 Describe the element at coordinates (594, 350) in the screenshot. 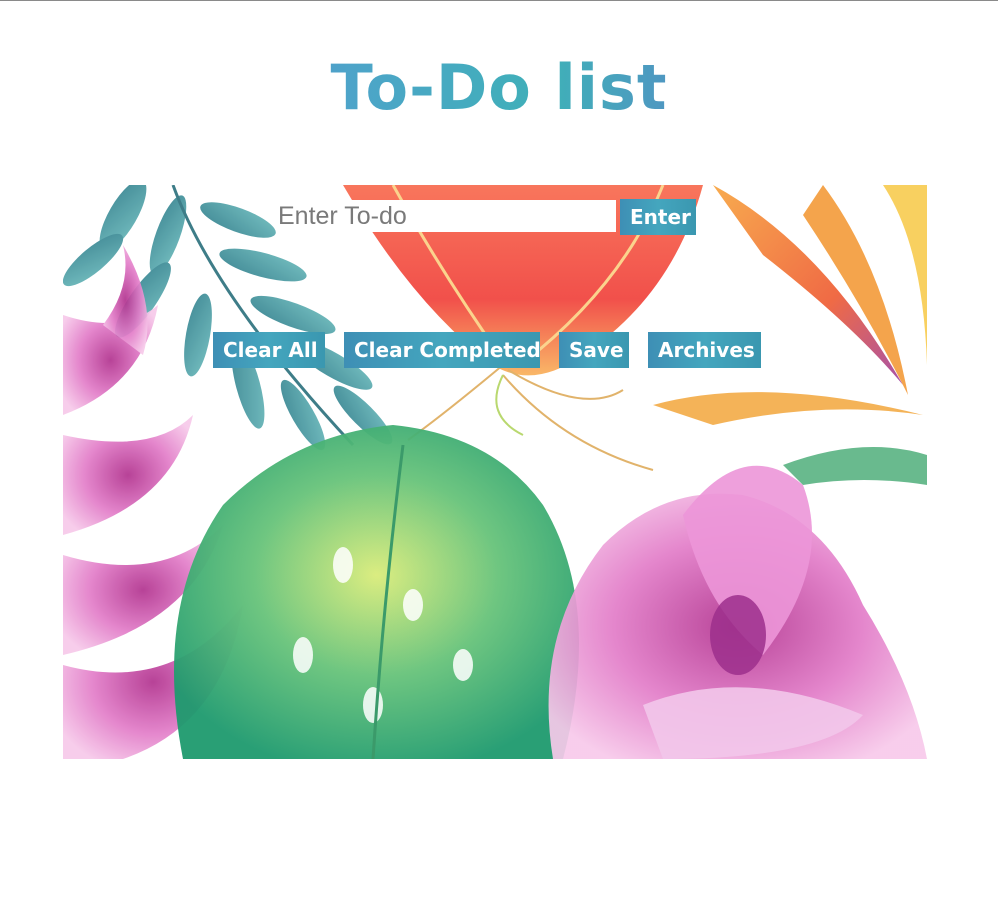

I see `save-button: Save` at that location.